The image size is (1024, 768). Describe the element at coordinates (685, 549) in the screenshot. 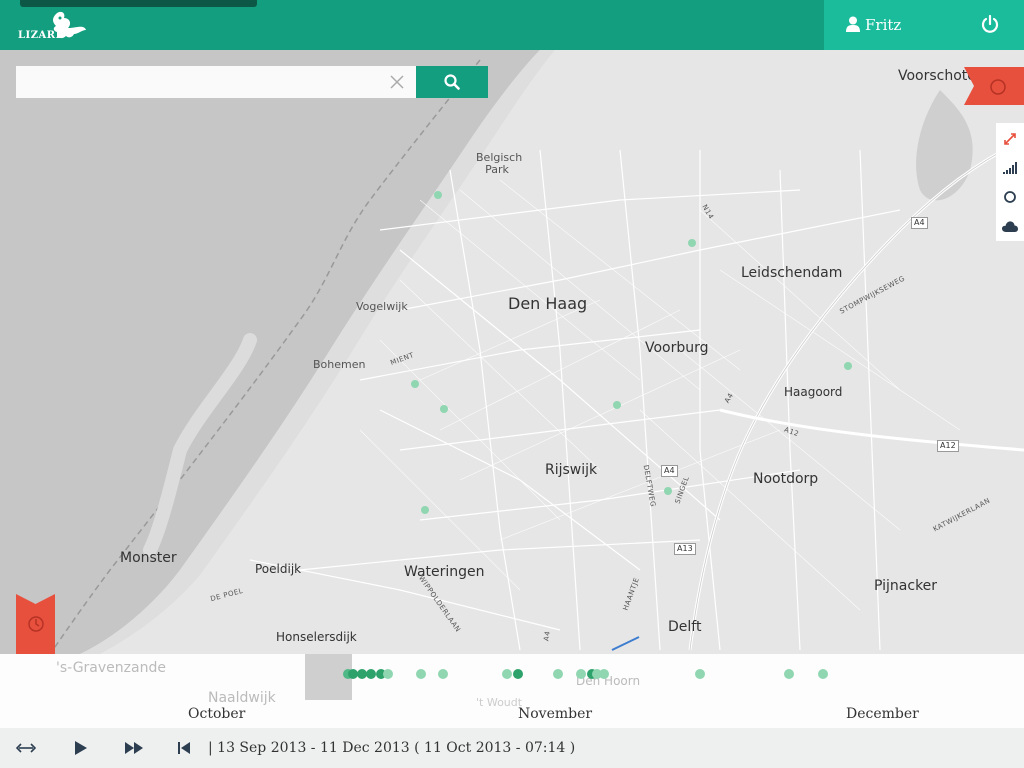

I see `highway-shield-a13: A13` at that location.